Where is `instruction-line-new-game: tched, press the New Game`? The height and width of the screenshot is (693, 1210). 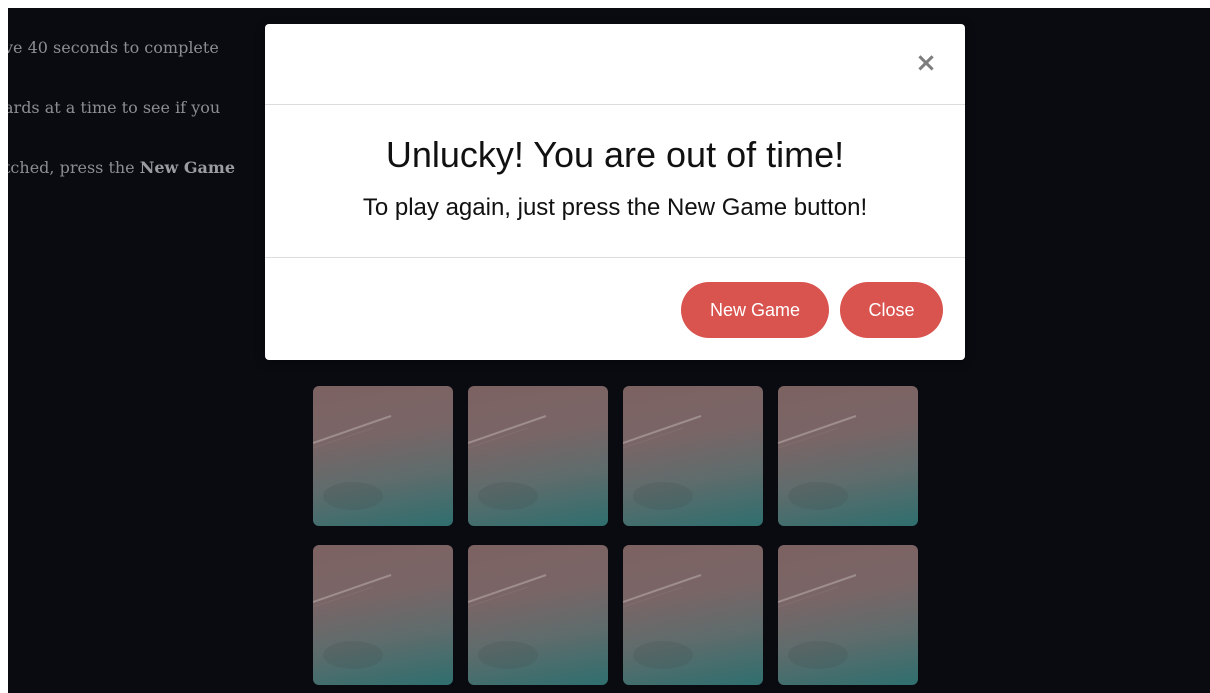 instruction-line-new-game: tched, press the New Game is located at coordinates (121, 167).